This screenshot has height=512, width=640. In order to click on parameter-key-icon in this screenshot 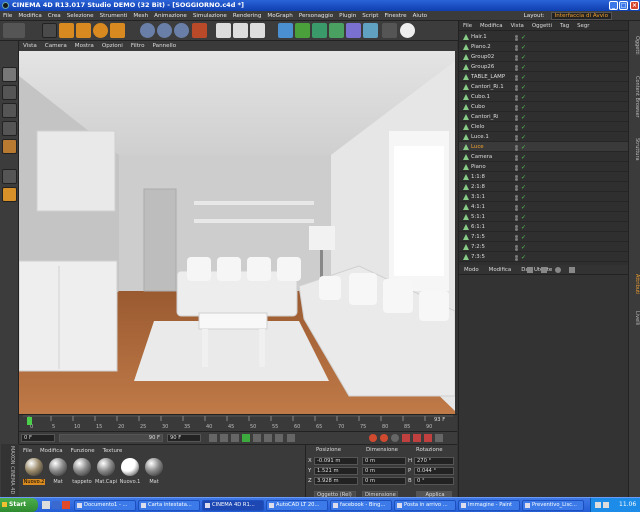, I will do `click(439, 438)`.